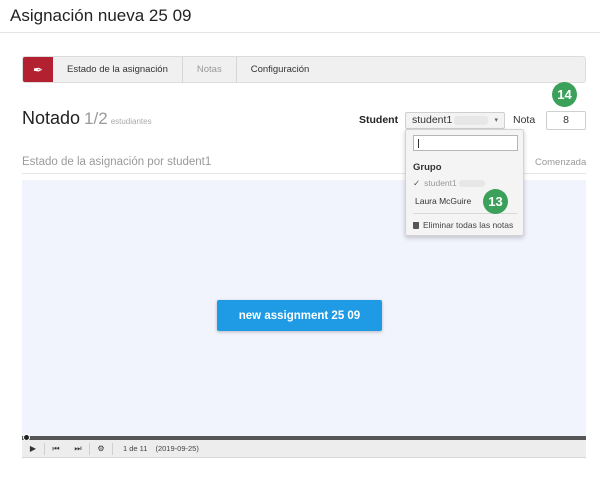  Describe the element at coordinates (465, 213) in the screenshot. I see `dropdown-divider` at that location.